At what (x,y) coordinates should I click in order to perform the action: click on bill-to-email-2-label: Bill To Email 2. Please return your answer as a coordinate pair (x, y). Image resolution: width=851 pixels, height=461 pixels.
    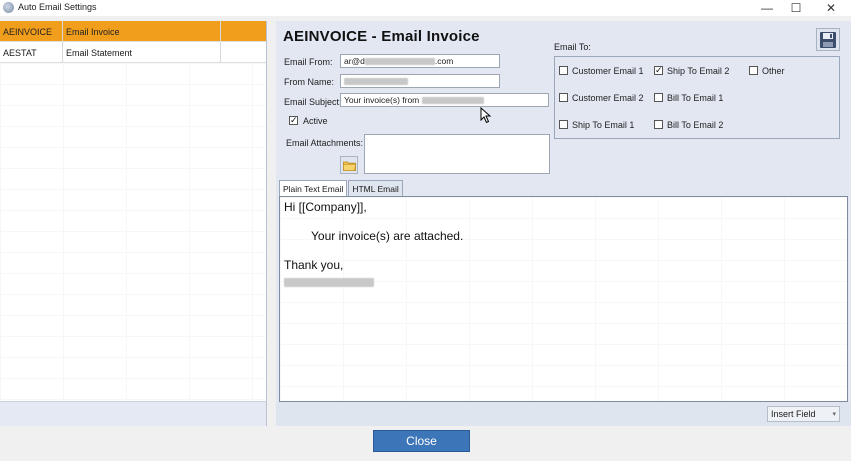
    Looking at the image, I should click on (695, 125).